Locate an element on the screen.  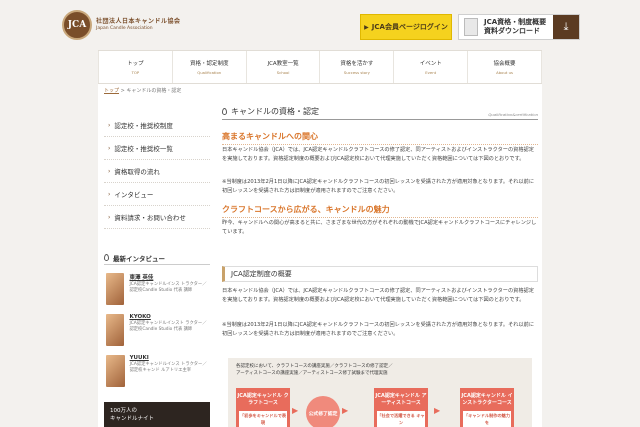
breadcrumb-home-link: トップ is located at coordinates (111, 91).